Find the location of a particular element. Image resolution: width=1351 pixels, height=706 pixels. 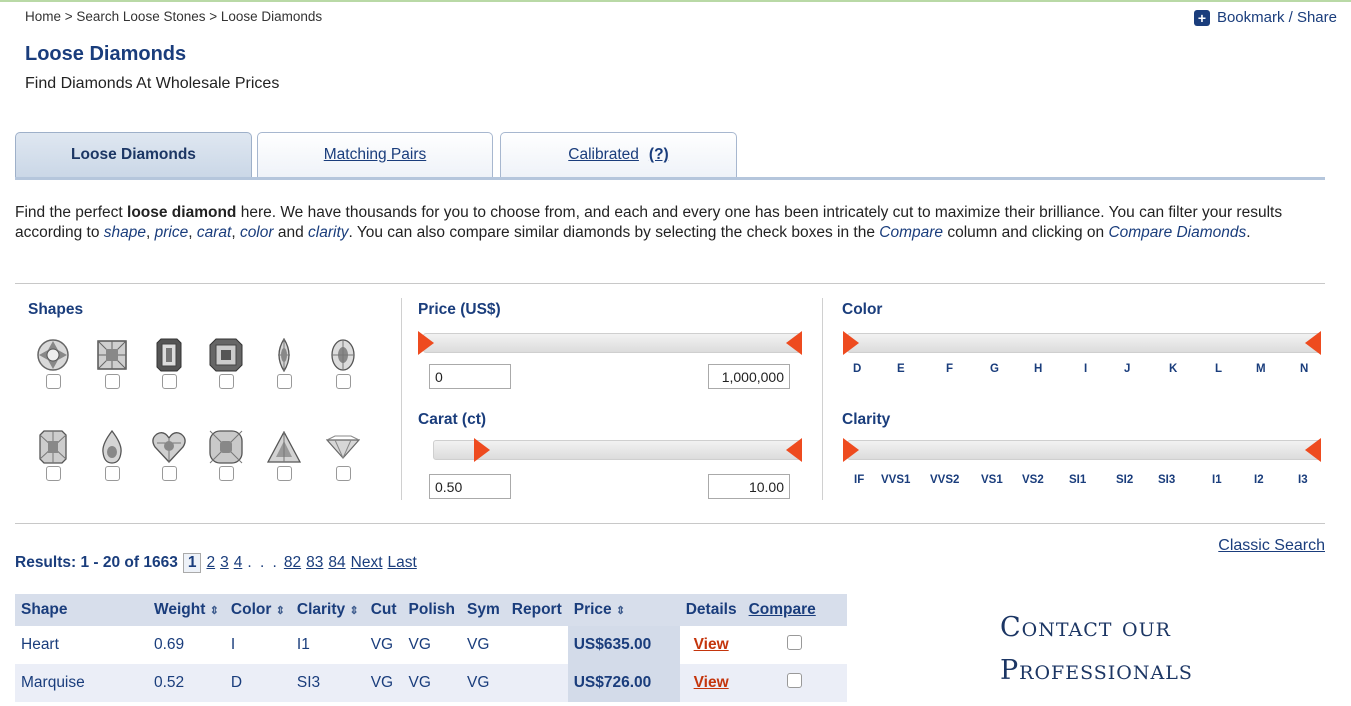

radiant-icon is located at coordinates (53, 447).